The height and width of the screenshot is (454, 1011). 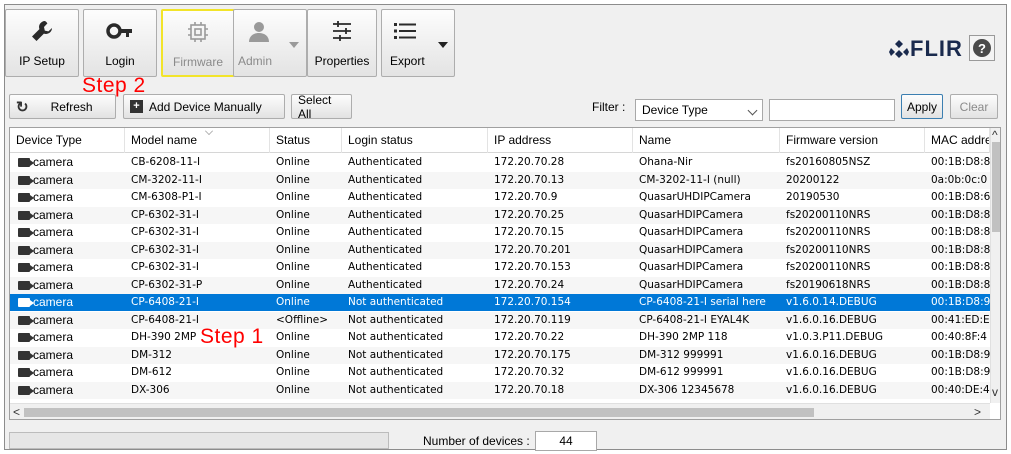 What do you see at coordinates (706, 140) in the screenshot?
I see `column-header-name: Name` at bounding box center [706, 140].